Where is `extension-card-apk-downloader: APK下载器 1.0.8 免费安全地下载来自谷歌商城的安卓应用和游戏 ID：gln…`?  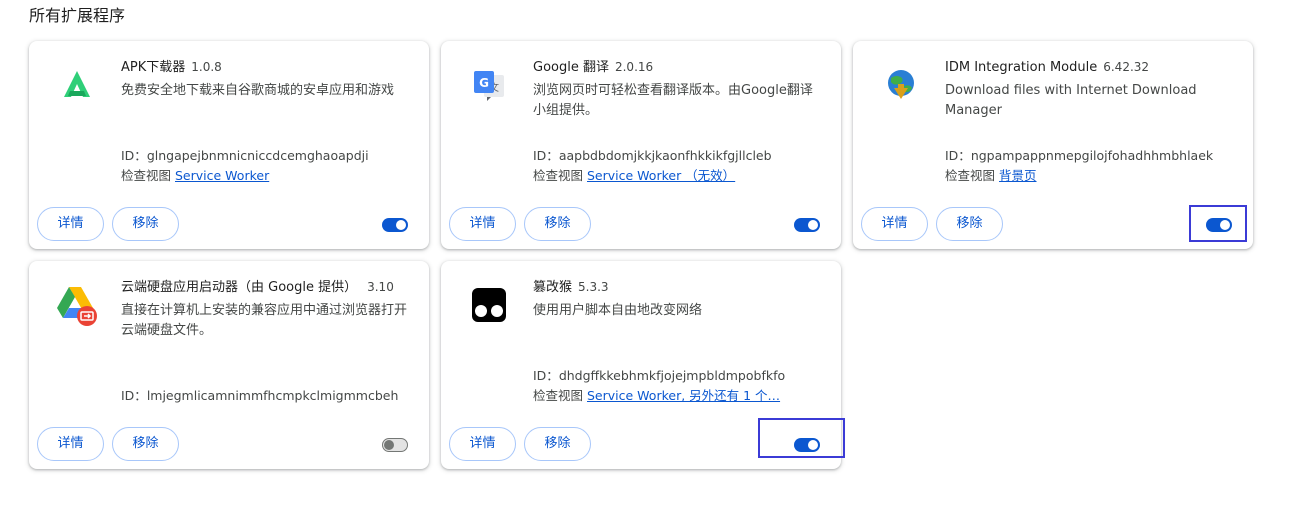 extension-card-apk-downloader: APK下载器 1.0.8 免费安全地下载来自谷歌商城的安卓应用和游戏 ID：gln… is located at coordinates (229, 145).